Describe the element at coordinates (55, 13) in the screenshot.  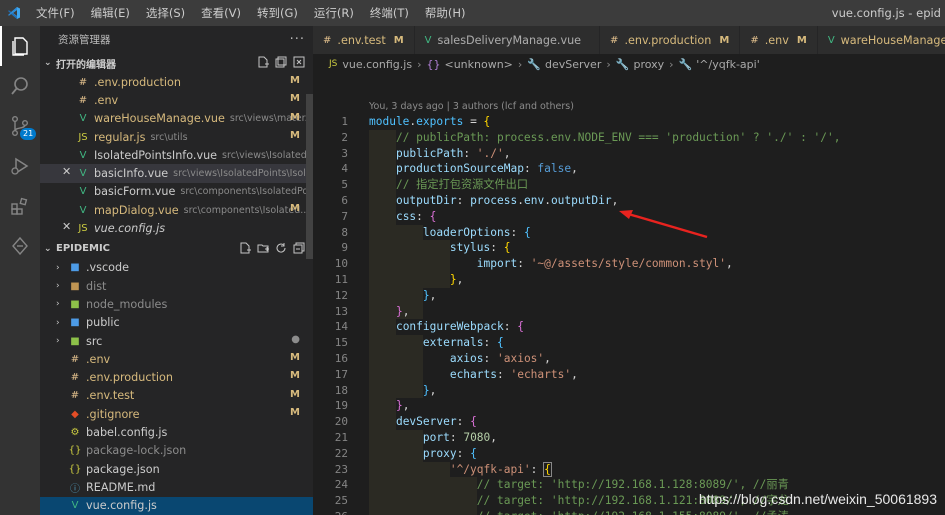
I see `menu-item: 文件(F)` at that location.